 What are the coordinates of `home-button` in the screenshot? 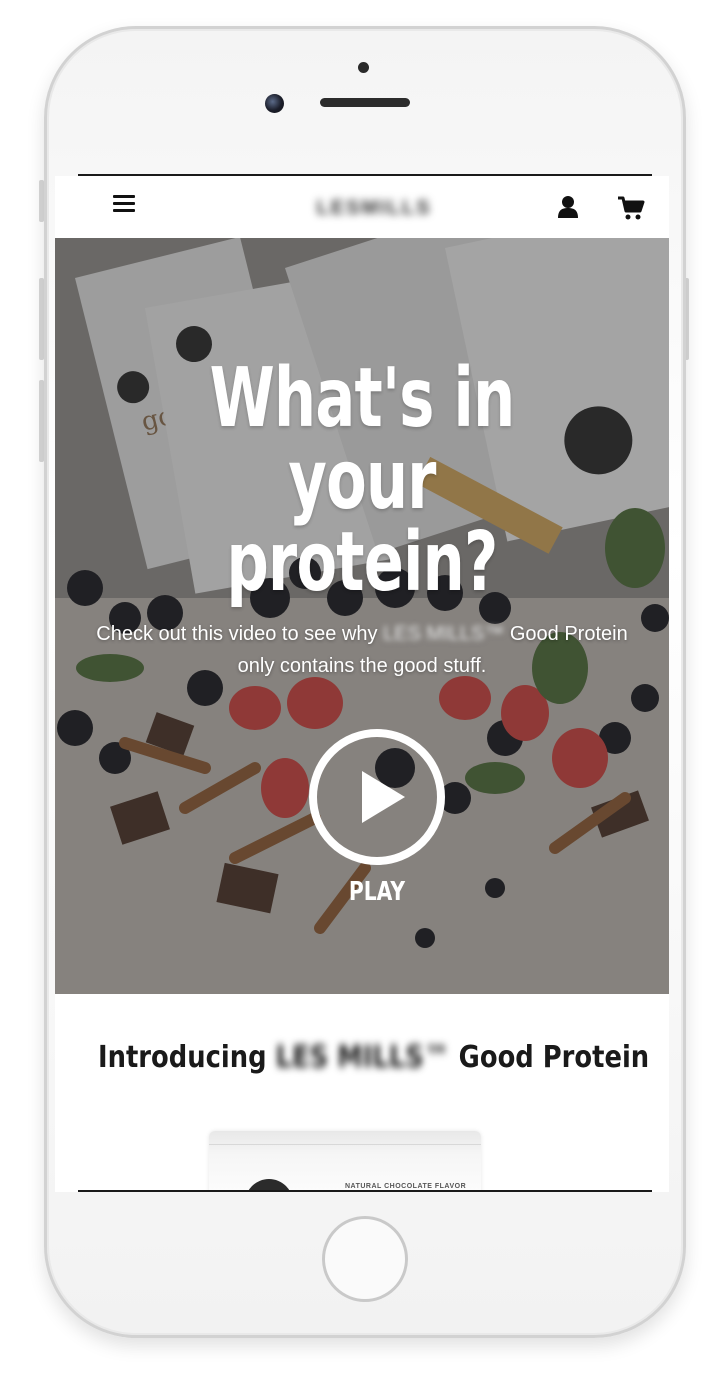 It's located at (365, 1259).